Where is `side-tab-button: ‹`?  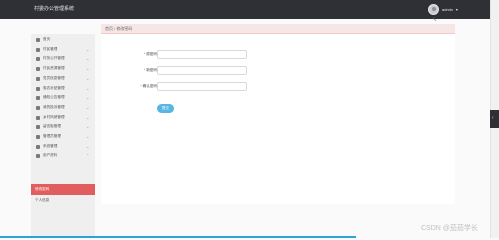 side-tab-button: ‹ is located at coordinates (494, 119).